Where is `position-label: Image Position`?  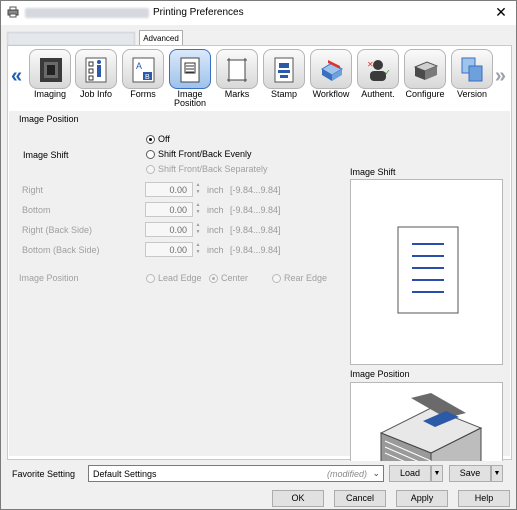 position-label: Image Position is located at coordinates (49, 278).